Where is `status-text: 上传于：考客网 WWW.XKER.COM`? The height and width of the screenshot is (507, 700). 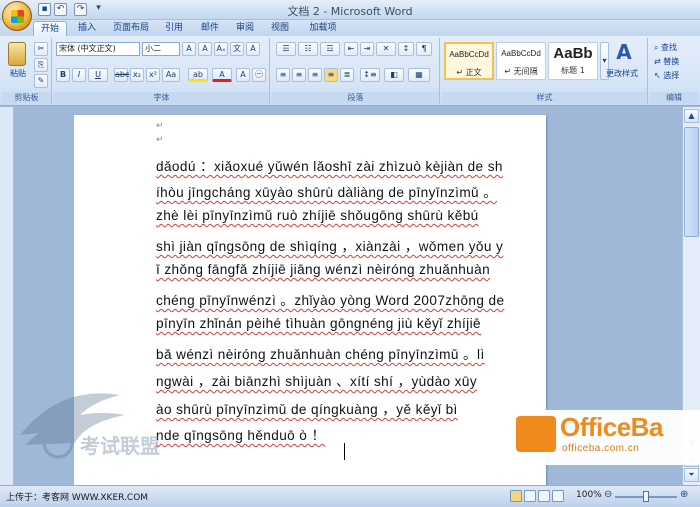
status-text: 上传于：考客网 WWW.XKER.COM is located at coordinates (77, 498).